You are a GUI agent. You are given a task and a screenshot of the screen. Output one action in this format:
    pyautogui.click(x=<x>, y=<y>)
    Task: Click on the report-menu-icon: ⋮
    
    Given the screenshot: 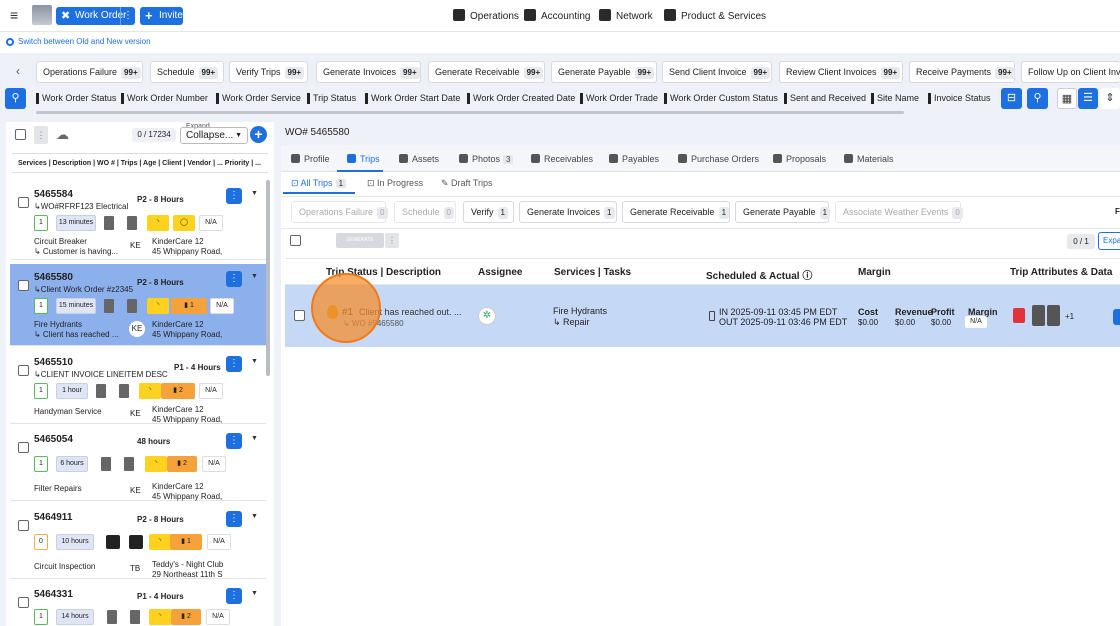 What is the action you would take?
    pyautogui.click(x=392, y=240)
    